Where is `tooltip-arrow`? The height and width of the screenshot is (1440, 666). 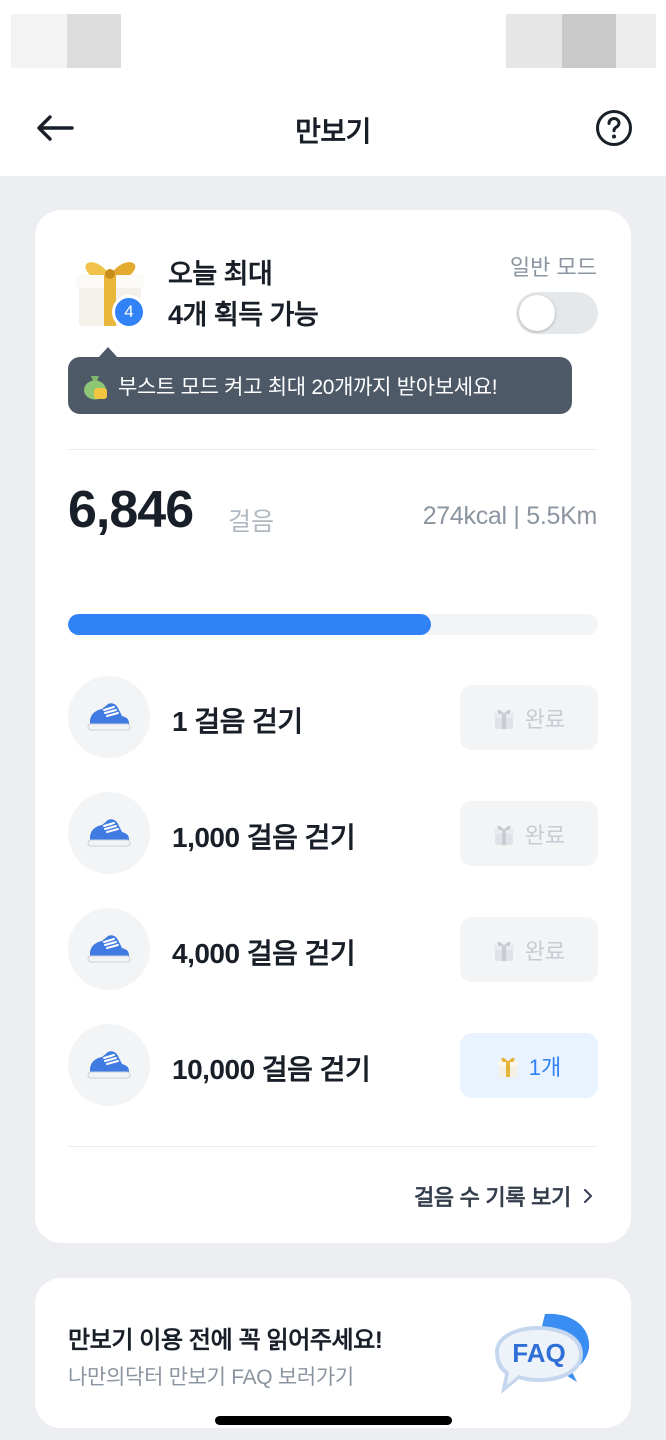
tooltip-arrow is located at coordinates (108, 352).